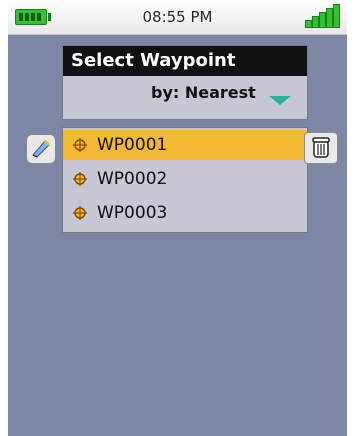 The height and width of the screenshot is (436, 357). Describe the element at coordinates (203, 92) in the screenshot. I see `sort-label: by: Nearest` at that location.